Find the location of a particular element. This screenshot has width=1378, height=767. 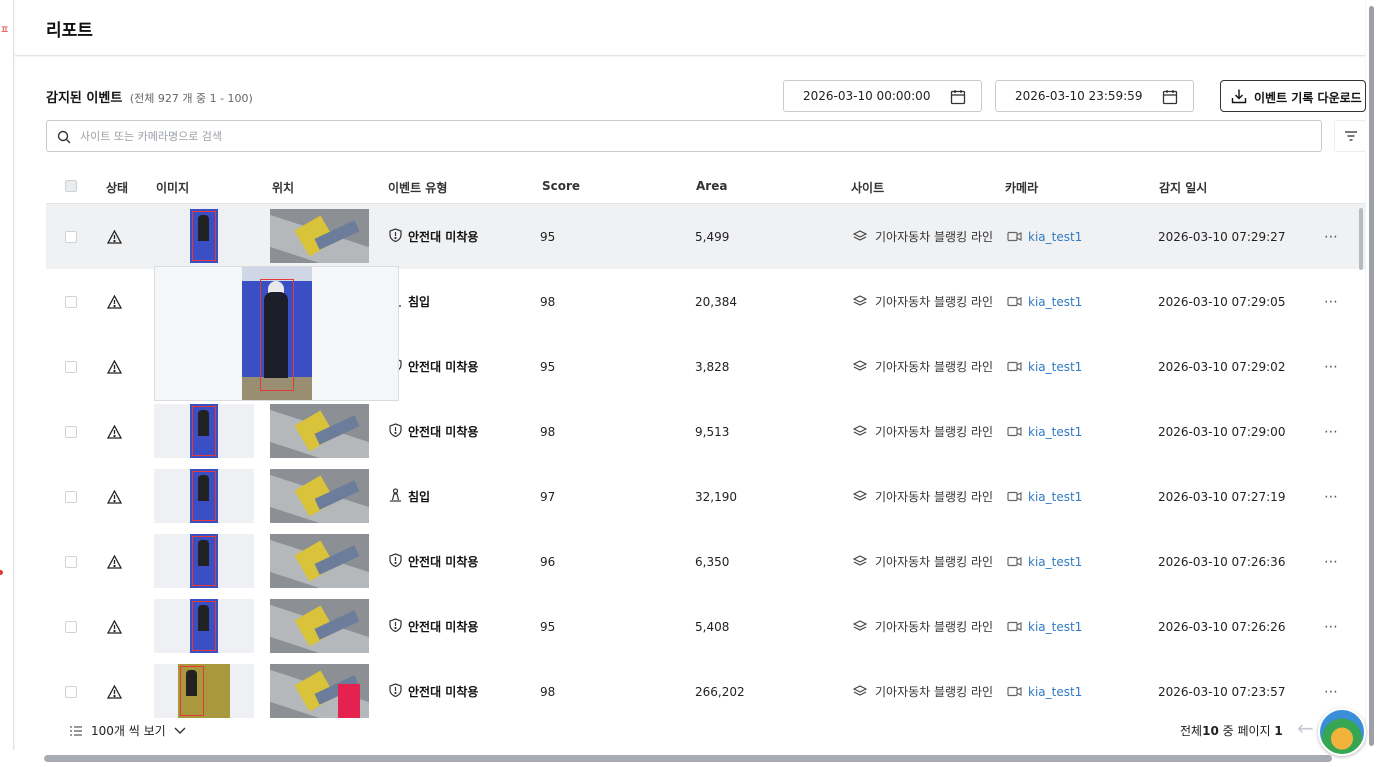

area-value: 20,384 is located at coordinates (716, 301).